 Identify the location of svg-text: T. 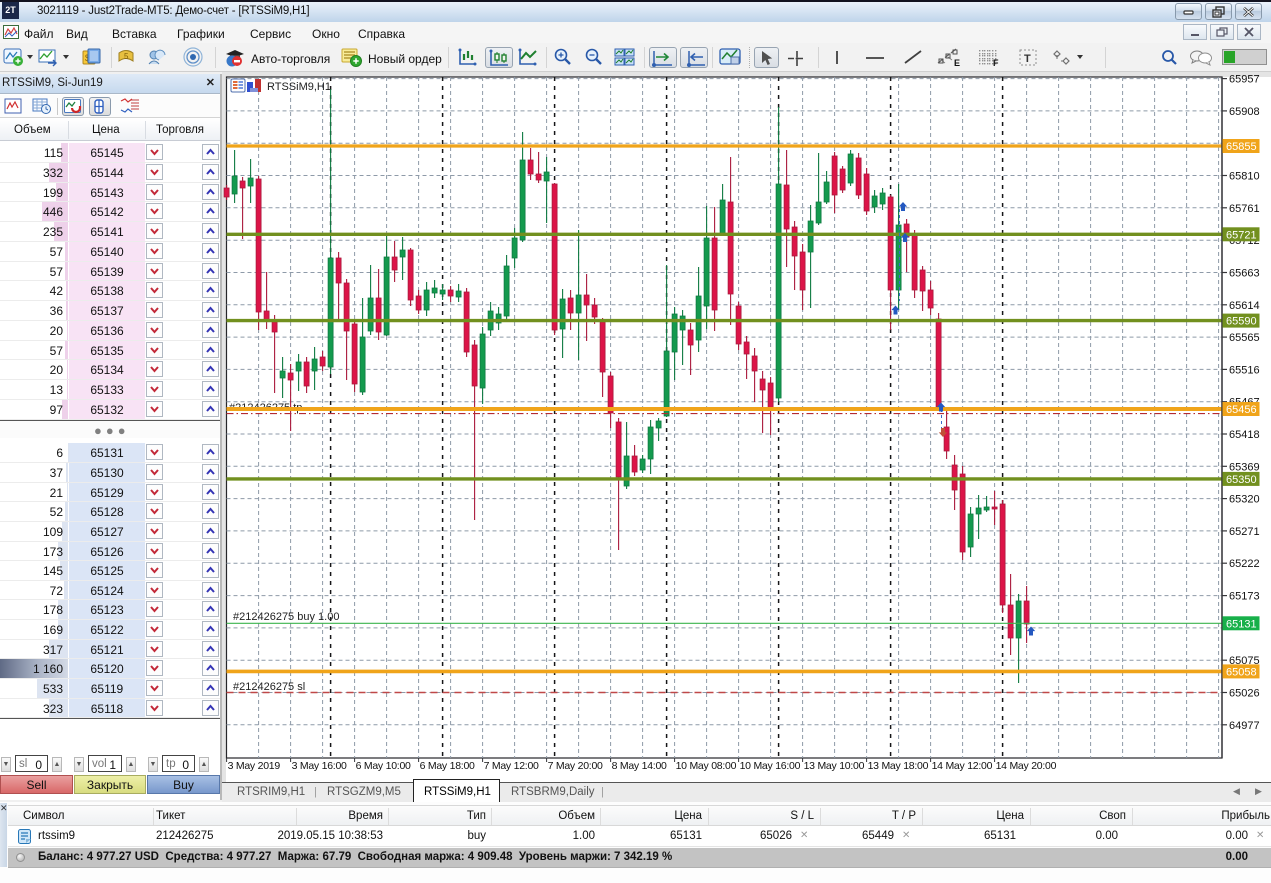
(1027, 59).